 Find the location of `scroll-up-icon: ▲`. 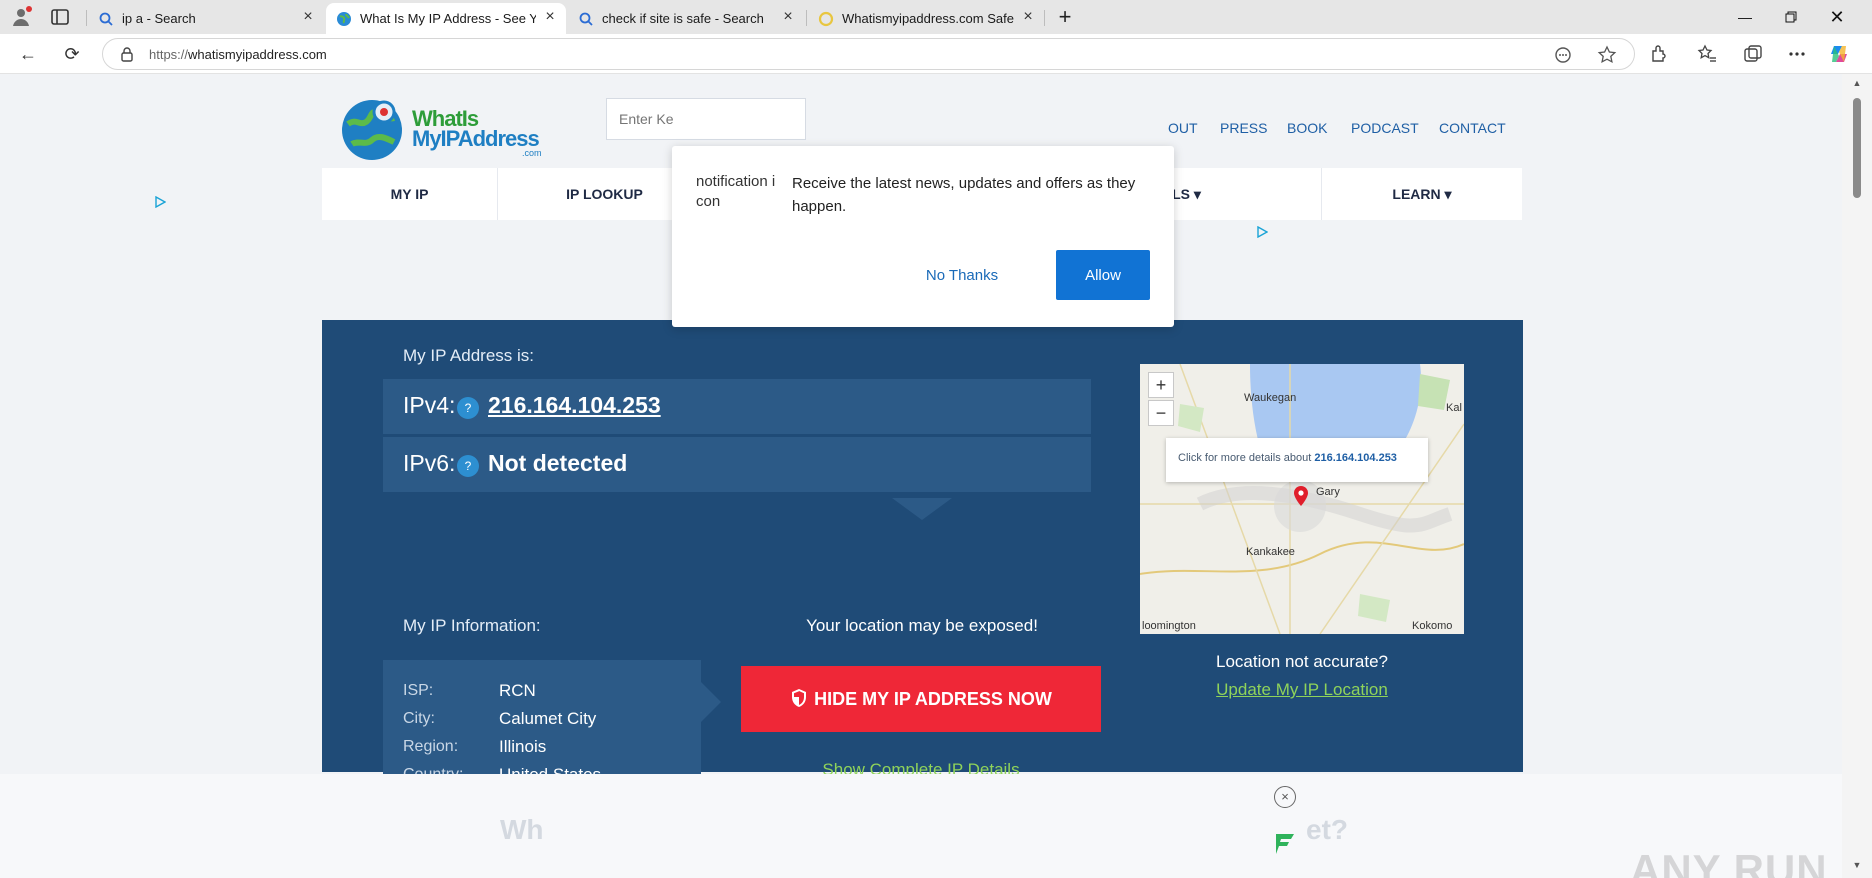

scroll-up-icon: ▲ is located at coordinates (1857, 84).